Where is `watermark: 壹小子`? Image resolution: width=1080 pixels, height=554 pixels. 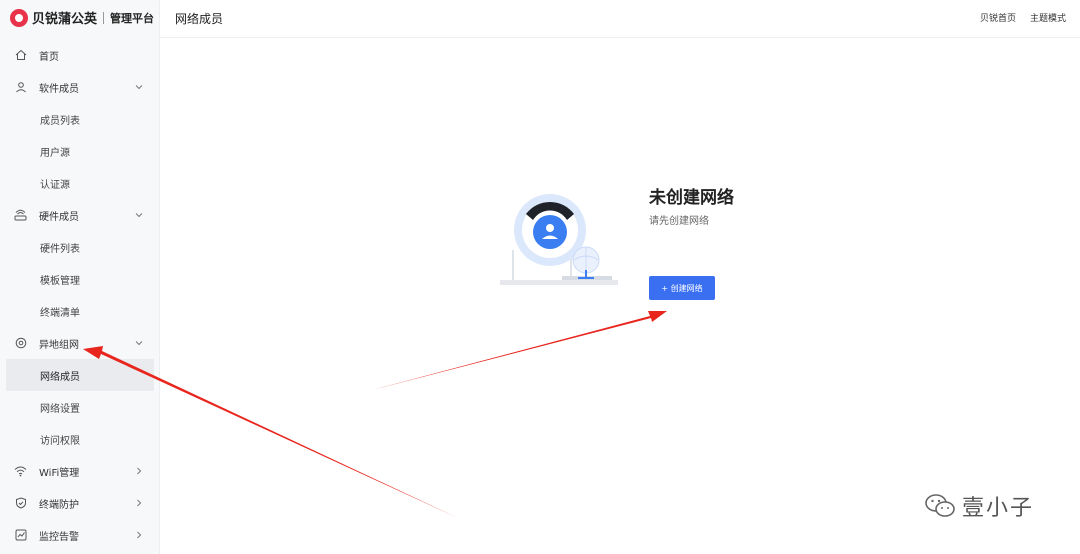 watermark: 壹小子 is located at coordinates (979, 506).